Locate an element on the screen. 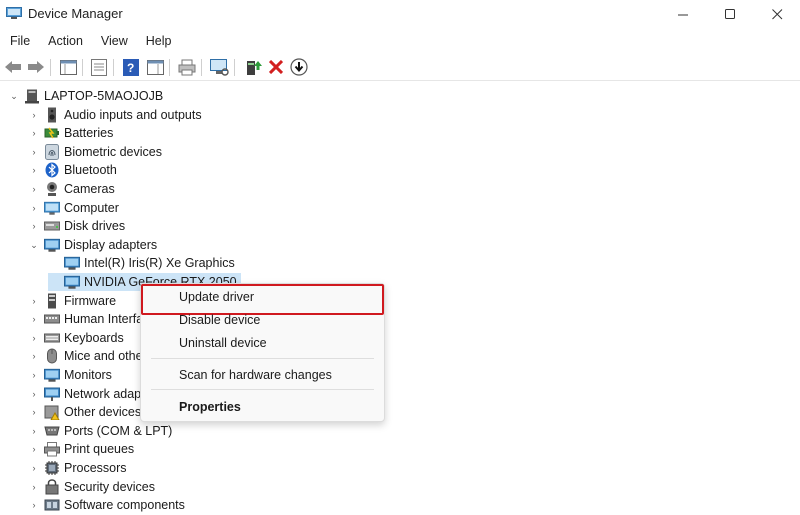  tree-item: › Monitors is located at coordinates (70, 375).